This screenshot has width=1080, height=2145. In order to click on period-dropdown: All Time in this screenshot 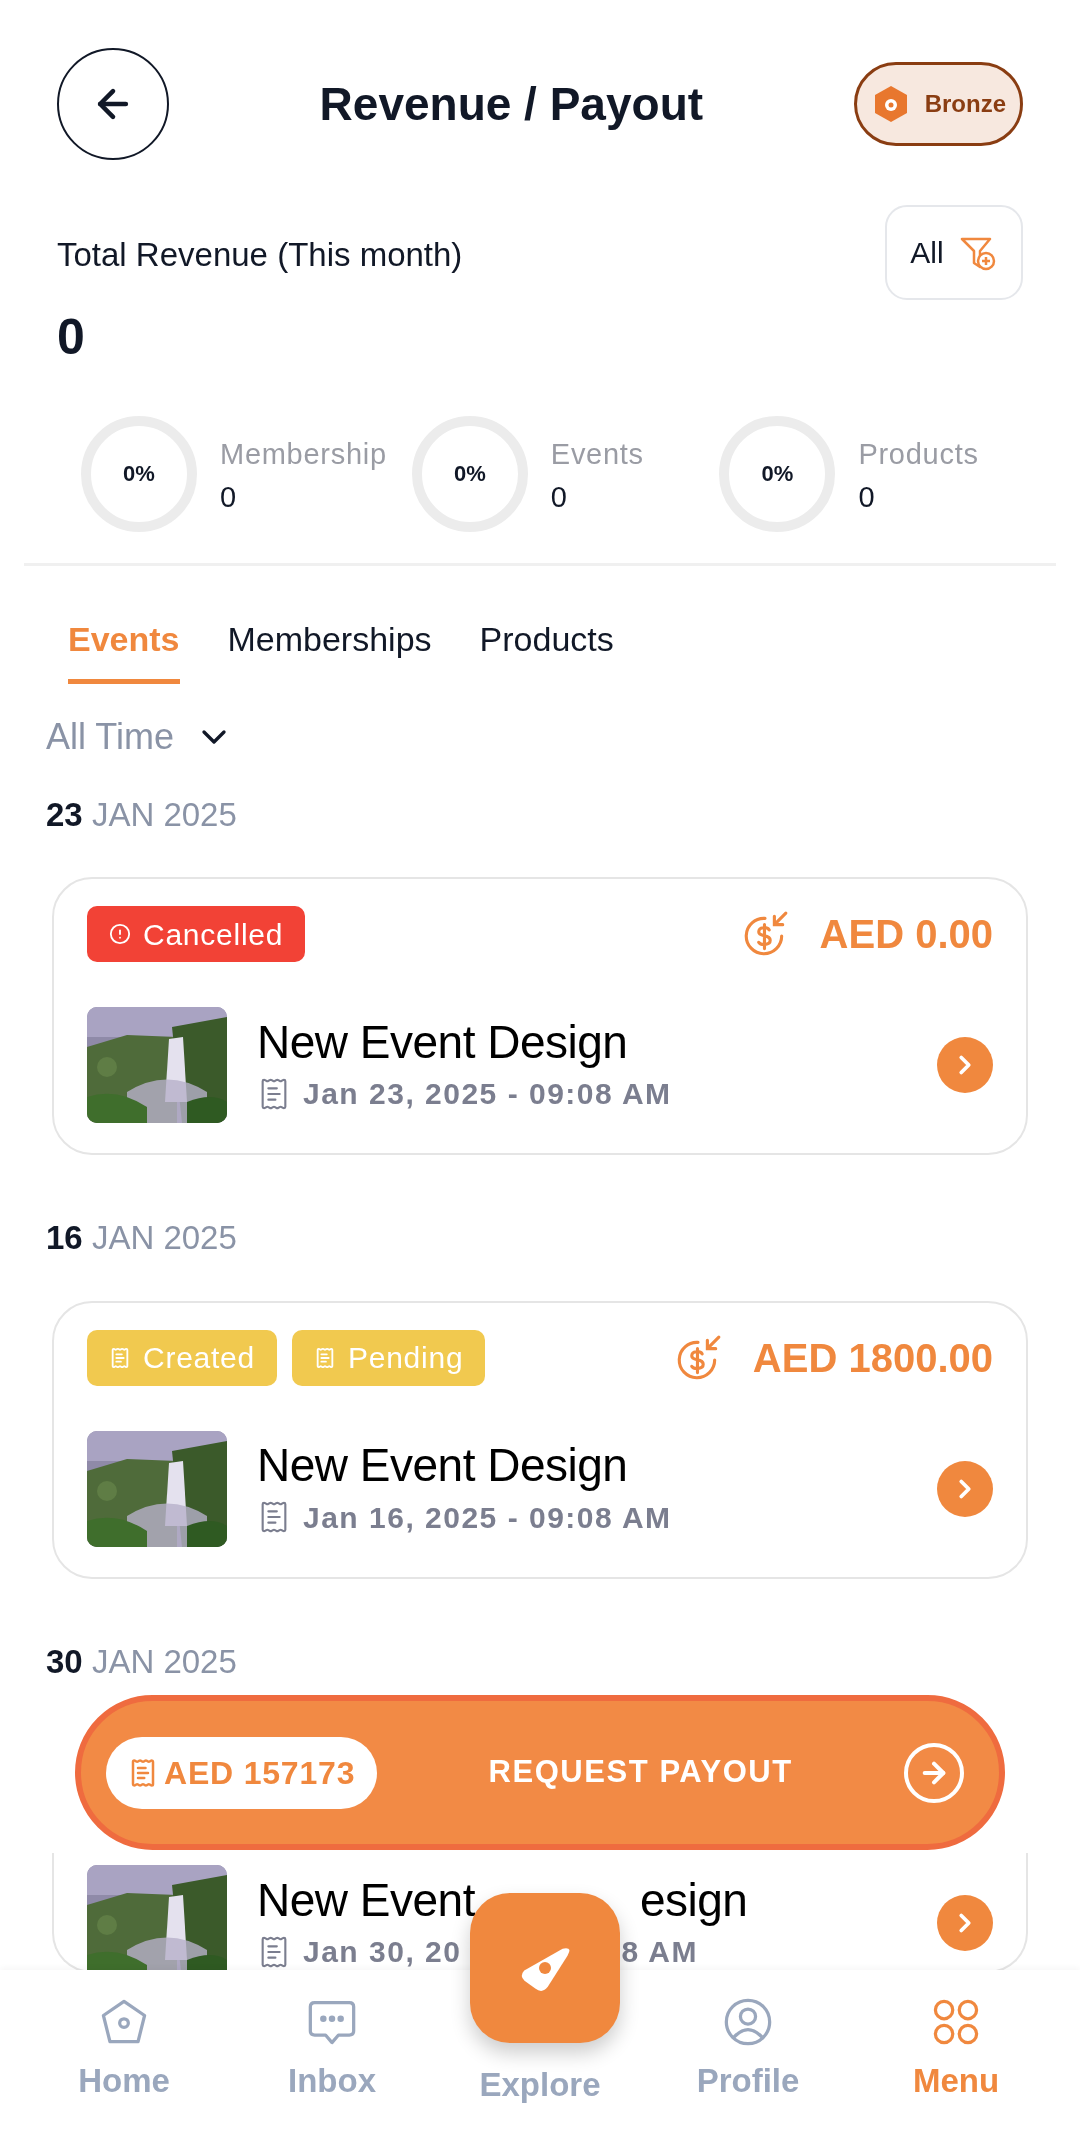, I will do `click(140, 736)`.